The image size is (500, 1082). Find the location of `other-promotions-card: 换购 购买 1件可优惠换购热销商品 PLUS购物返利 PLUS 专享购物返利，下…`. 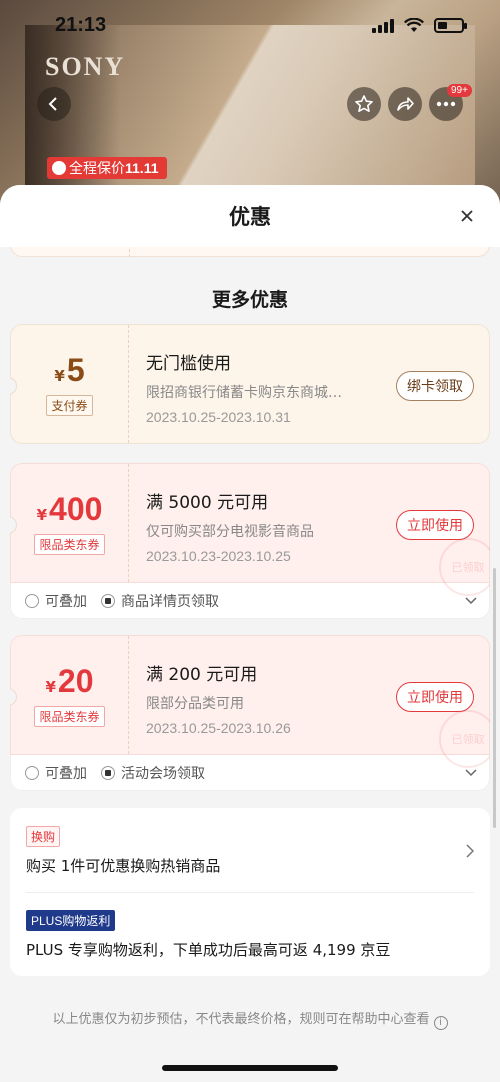

other-promotions-card: 换购 购买 1件可优惠换购热销商品 PLUS购物返利 PLUS 专享购物返利，下… is located at coordinates (250, 892).